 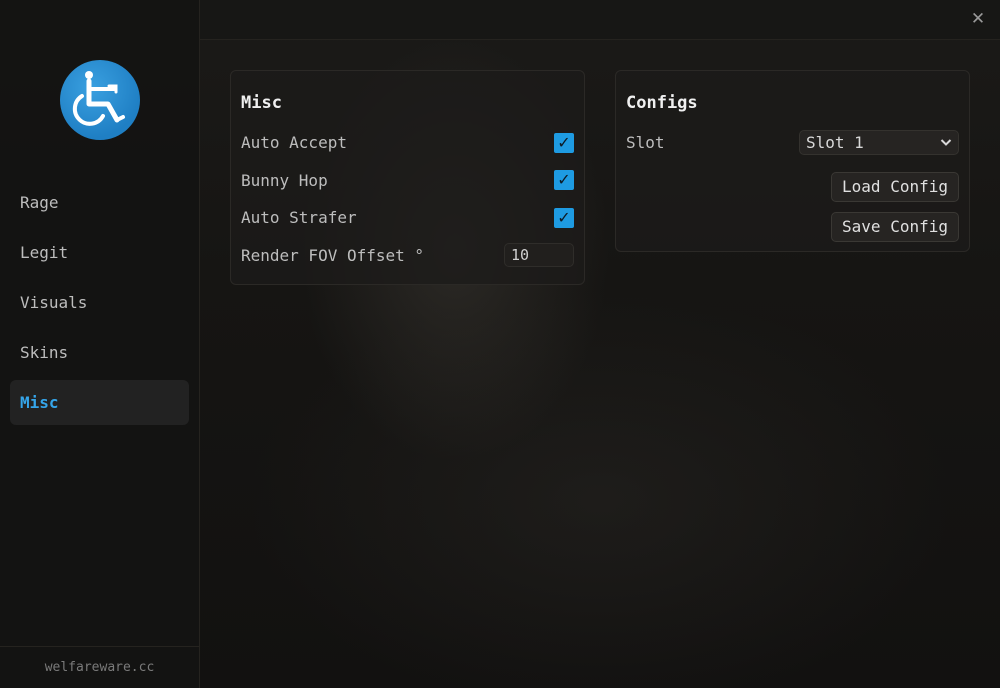 What do you see at coordinates (645, 142) in the screenshot?
I see `slot-label: Slot` at bounding box center [645, 142].